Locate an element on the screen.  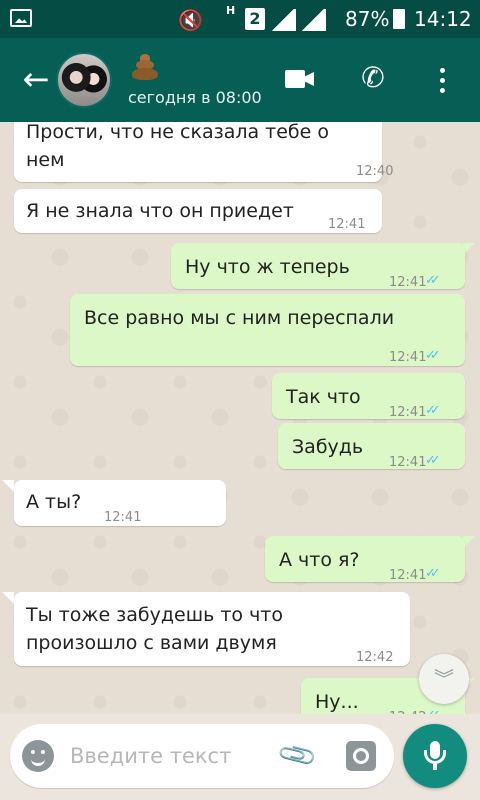
message-text: Все равно мы с ним переспали is located at coordinates (239, 318).